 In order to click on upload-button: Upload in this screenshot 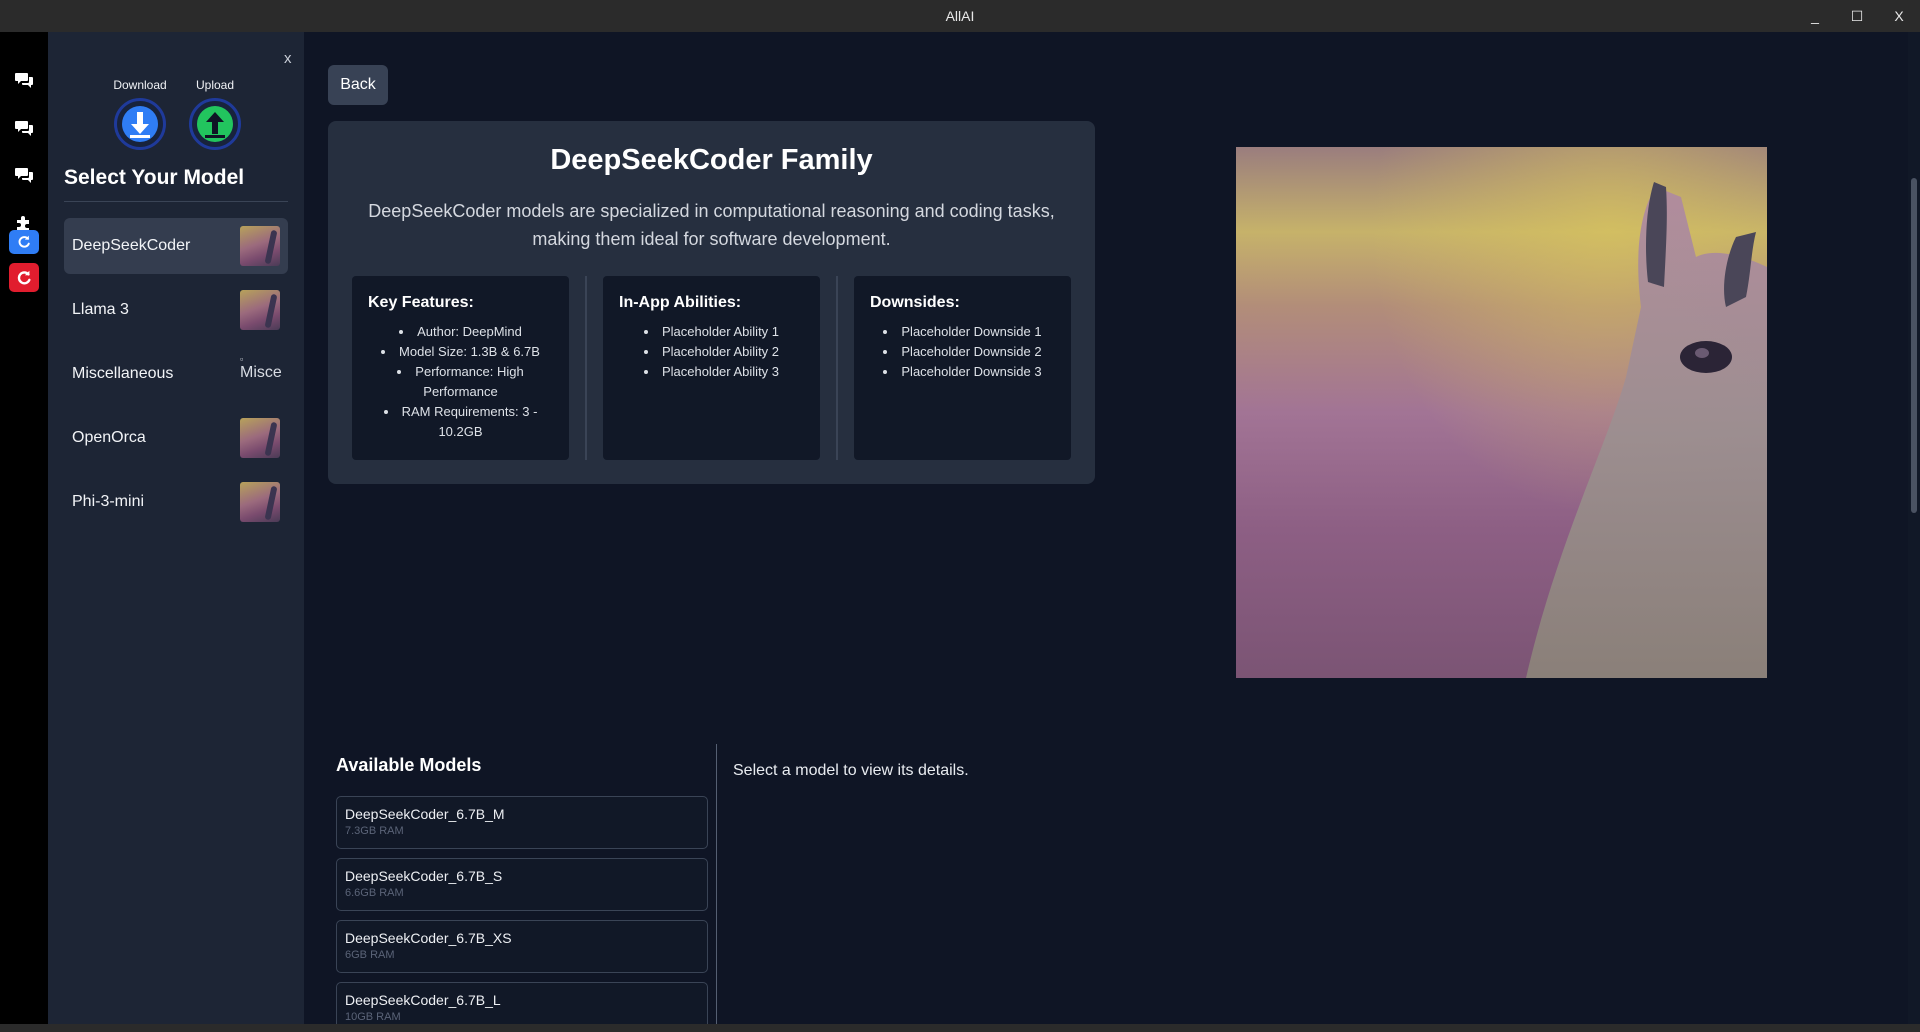, I will do `click(215, 114)`.